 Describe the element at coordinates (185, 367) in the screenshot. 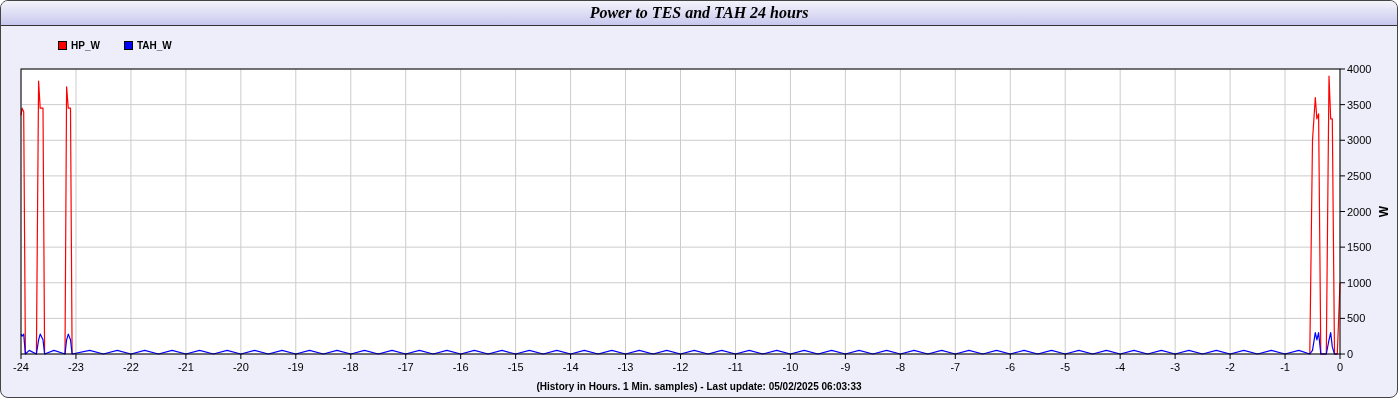

I see `tick-label: -21` at that location.